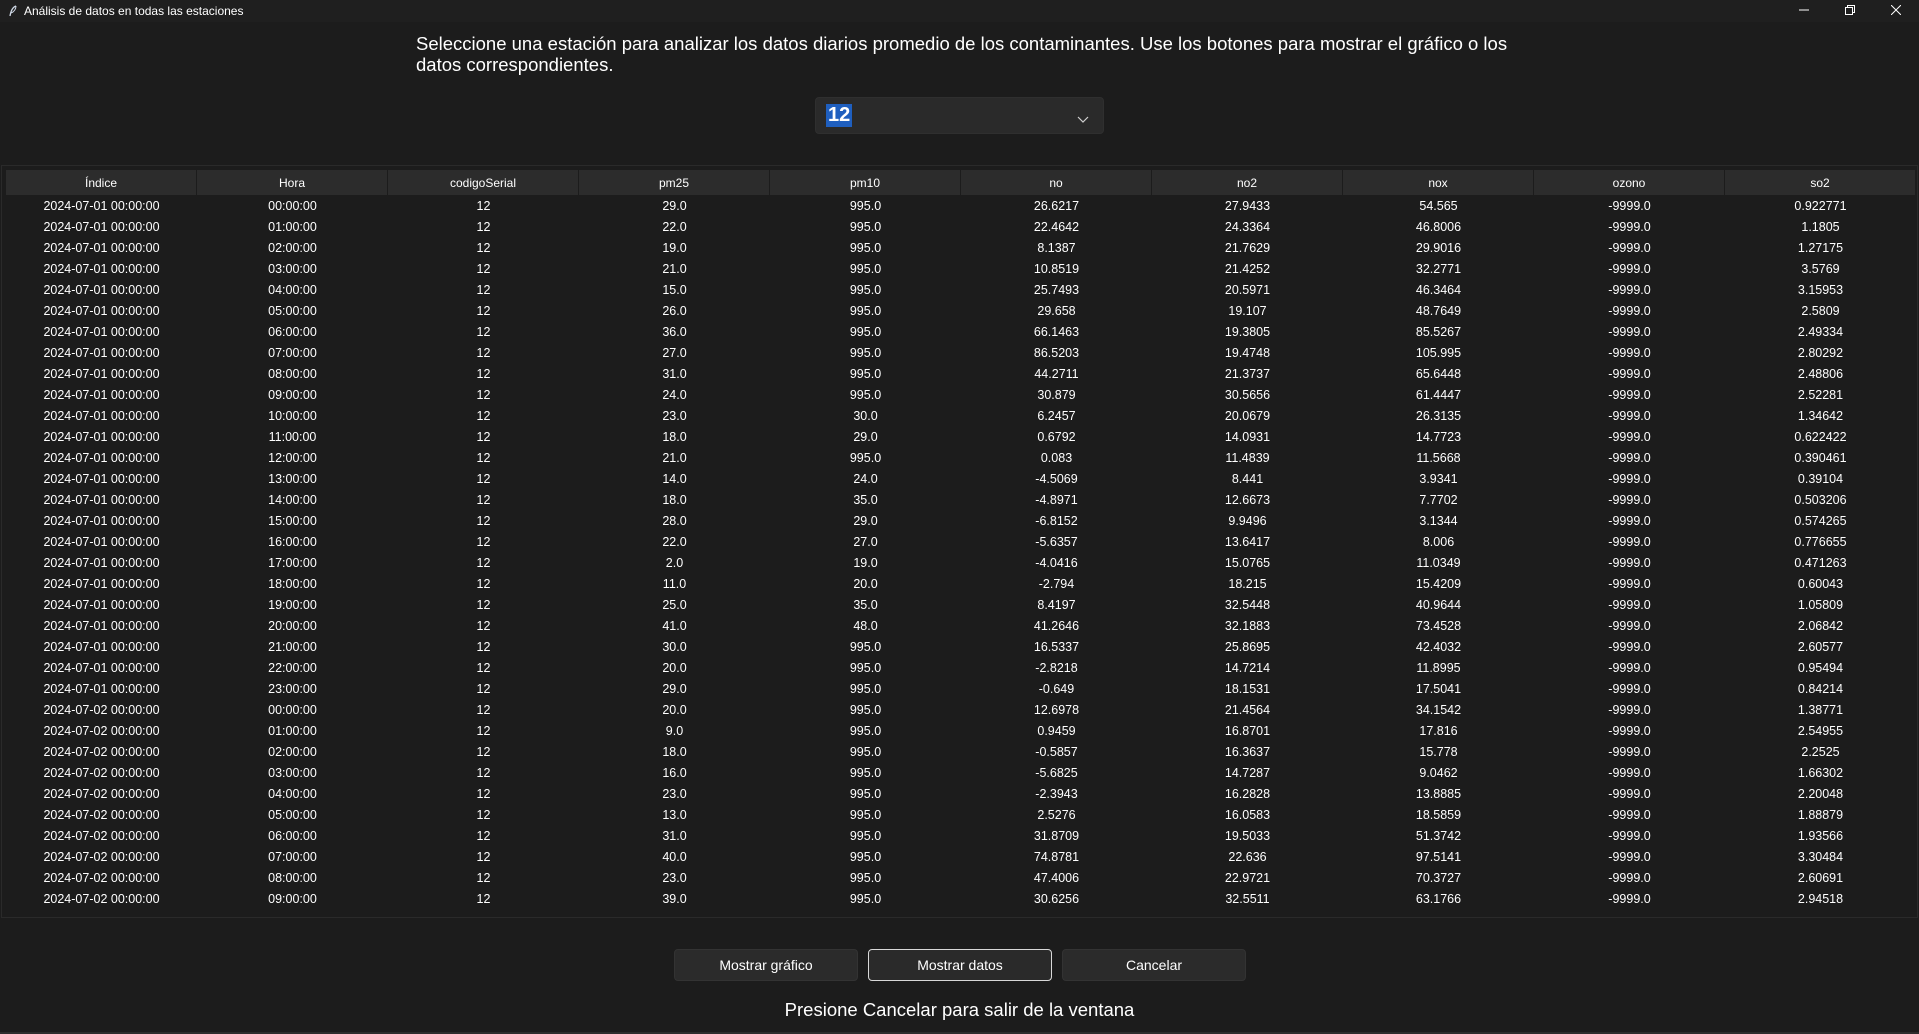  I want to click on table-cell: 07:00:00, so click(292, 352).